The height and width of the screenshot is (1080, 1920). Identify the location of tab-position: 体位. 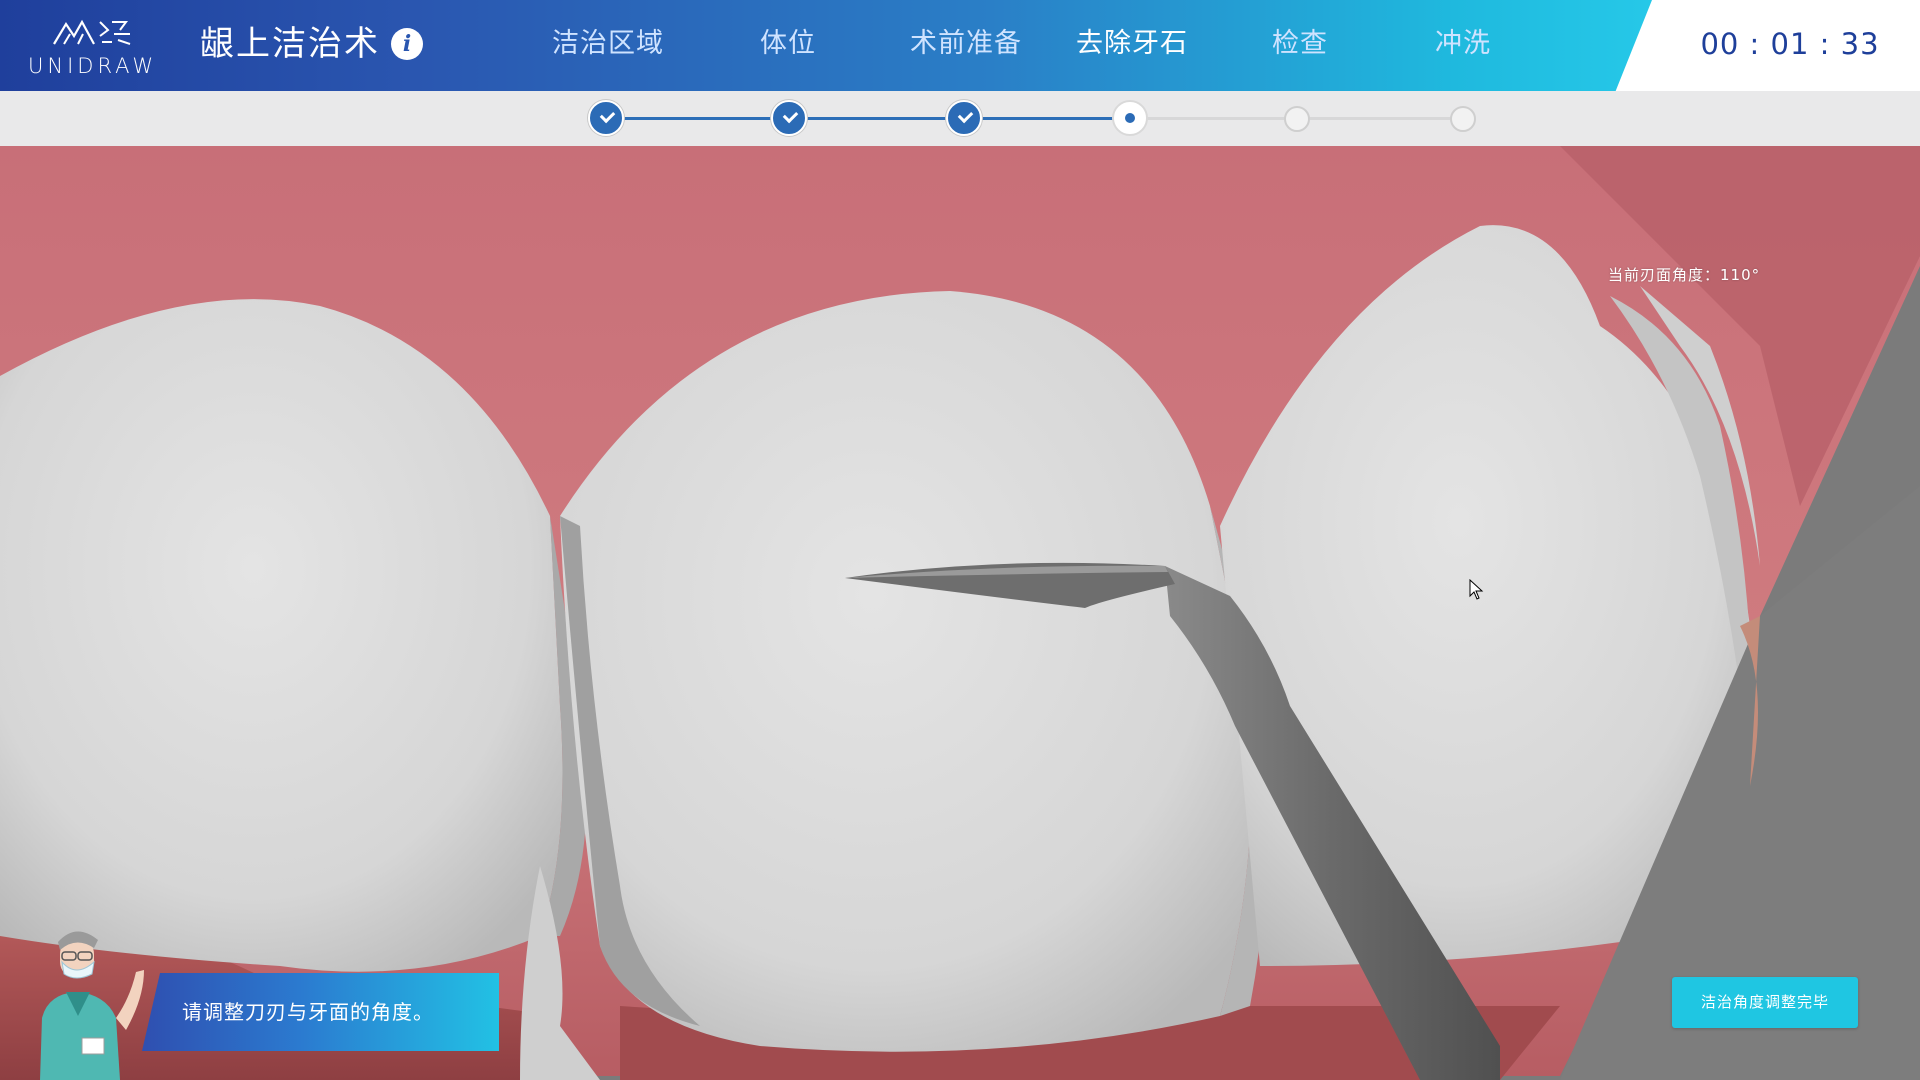
(788, 44).